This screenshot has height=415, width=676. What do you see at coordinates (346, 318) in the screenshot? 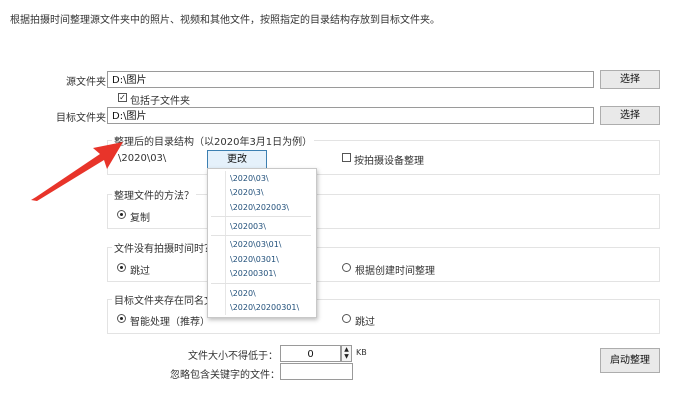
I see `conflict-skip-radio` at bounding box center [346, 318].